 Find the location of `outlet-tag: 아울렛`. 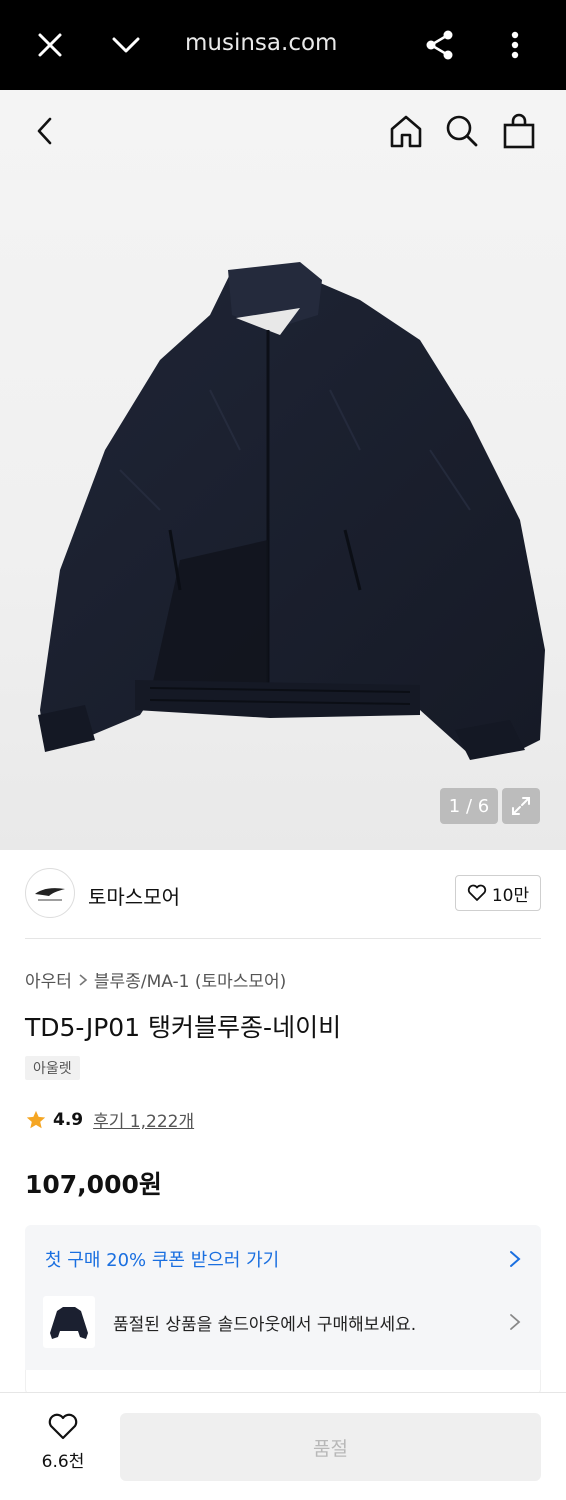

outlet-tag: 아울렛 is located at coordinates (52, 1068).